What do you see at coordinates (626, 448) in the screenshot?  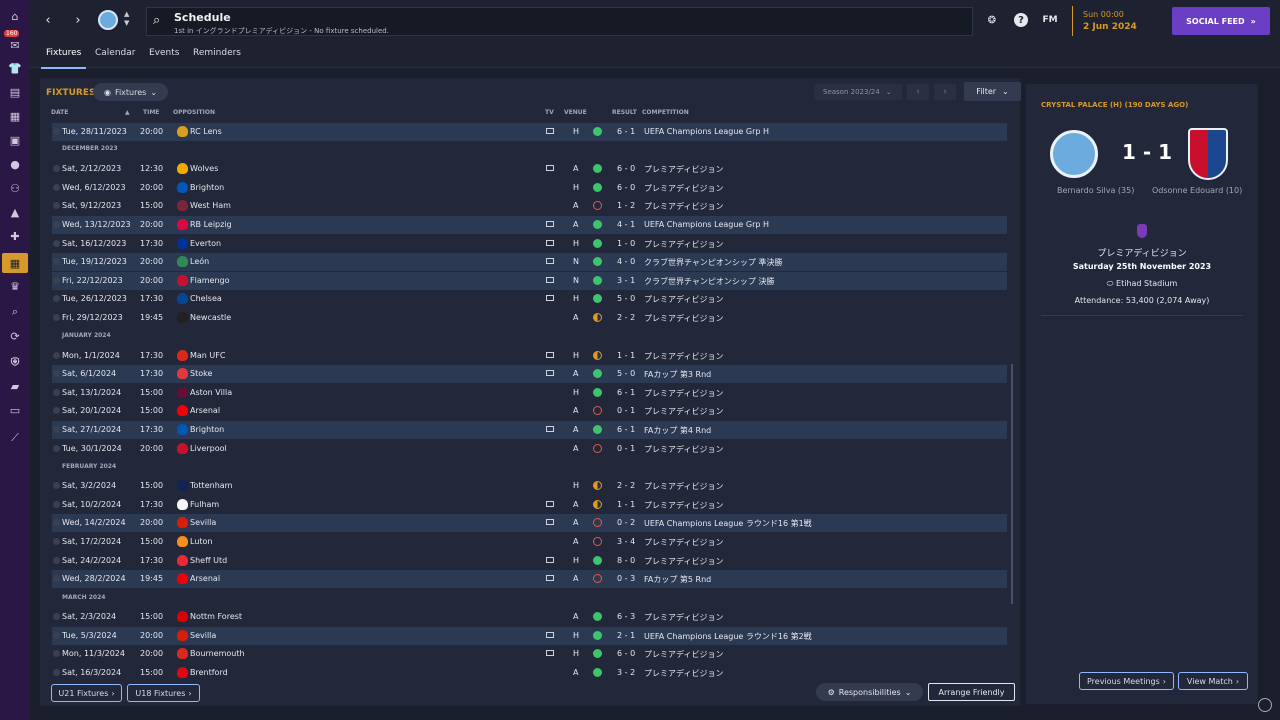 I see `fixture-score: 0 - 1` at bounding box center [626, 448].